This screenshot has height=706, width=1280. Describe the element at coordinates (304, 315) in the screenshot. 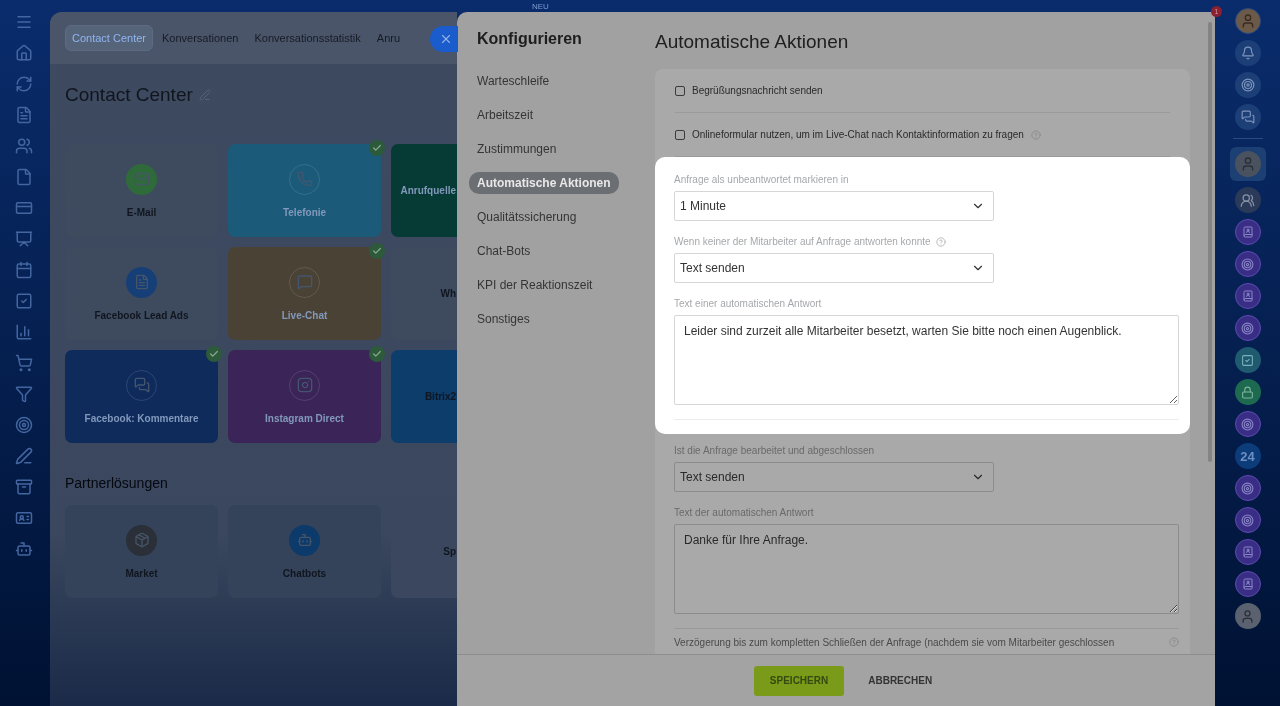

I see `tile-label: Live-Chat` at that location.